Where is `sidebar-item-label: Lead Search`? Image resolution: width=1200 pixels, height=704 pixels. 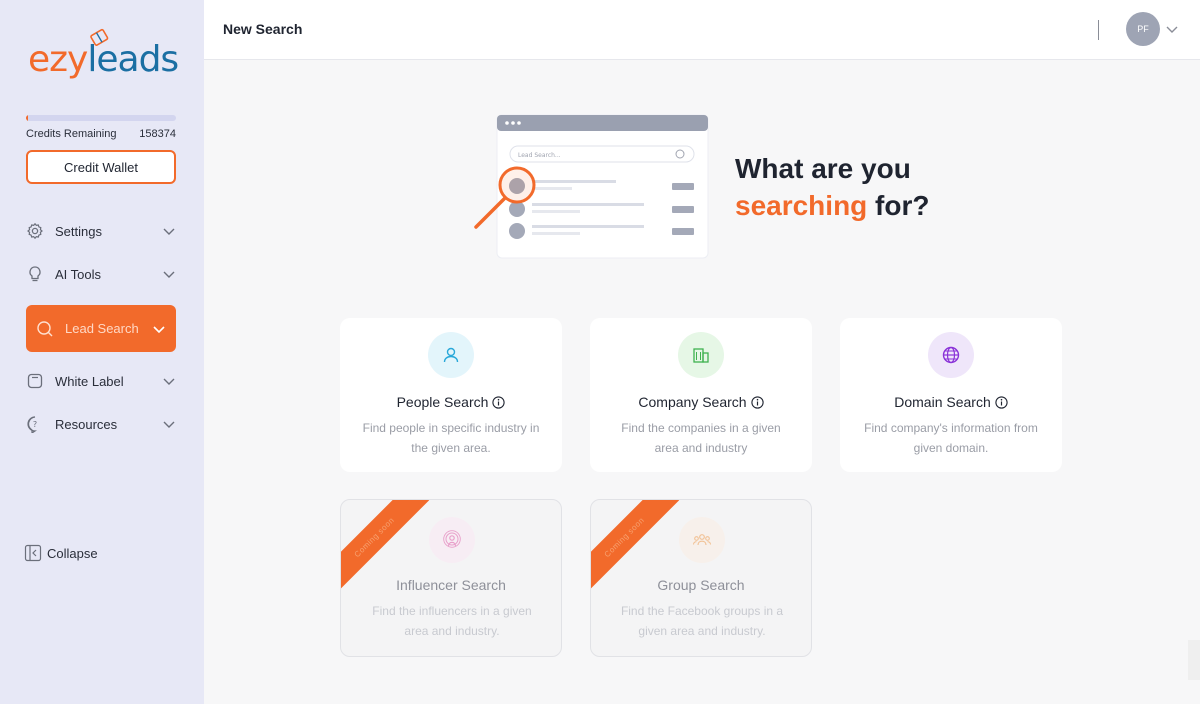 sidebar-item-label: Lead Search is located at coordinates (102, 328).